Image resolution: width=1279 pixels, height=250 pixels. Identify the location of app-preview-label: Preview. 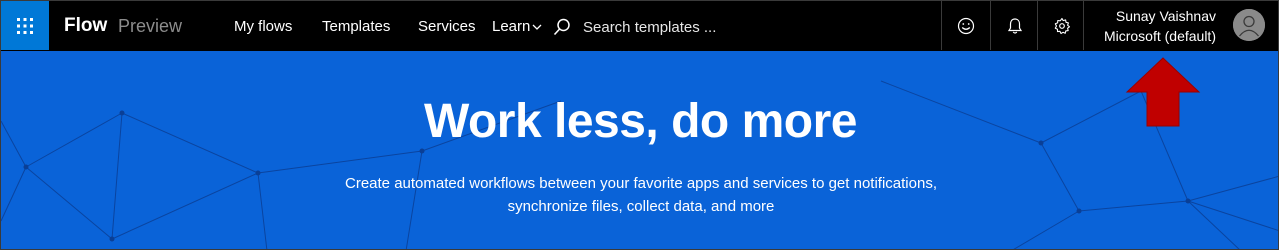
(150, 26).